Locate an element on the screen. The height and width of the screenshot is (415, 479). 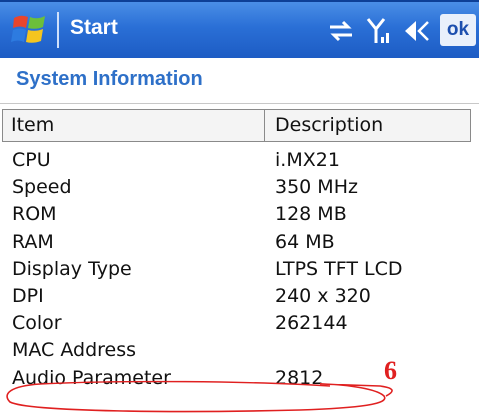
description-cell: 128 MB is located at coordinates (311, 214).